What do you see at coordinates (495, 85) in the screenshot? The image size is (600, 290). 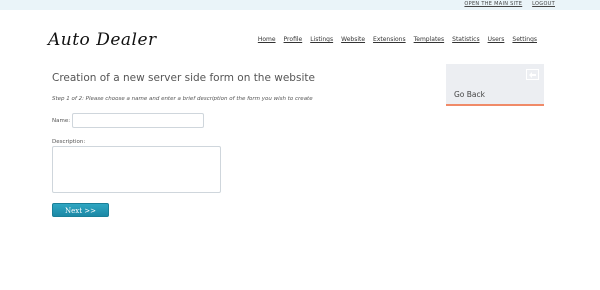 I see `go-back-panel: Go Back` at bounding box center [495, 85].